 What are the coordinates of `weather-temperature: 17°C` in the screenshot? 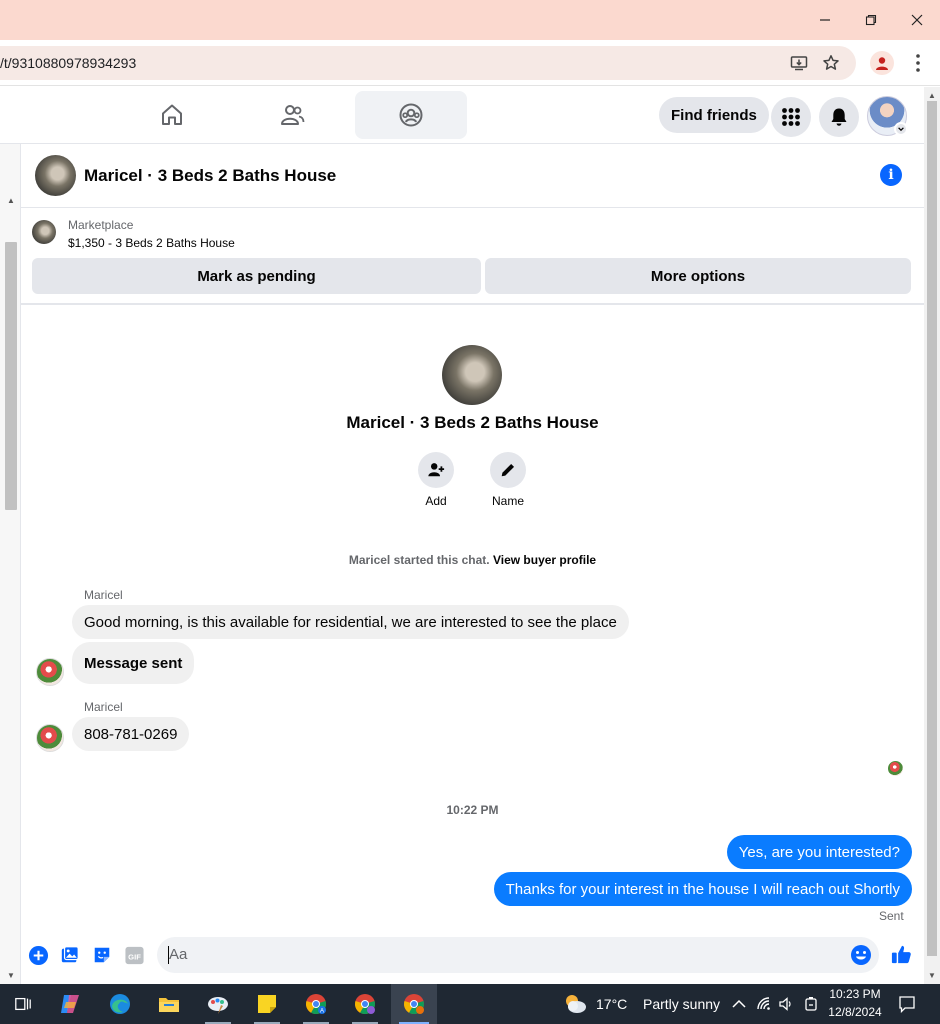 It's located at (611, 1004).